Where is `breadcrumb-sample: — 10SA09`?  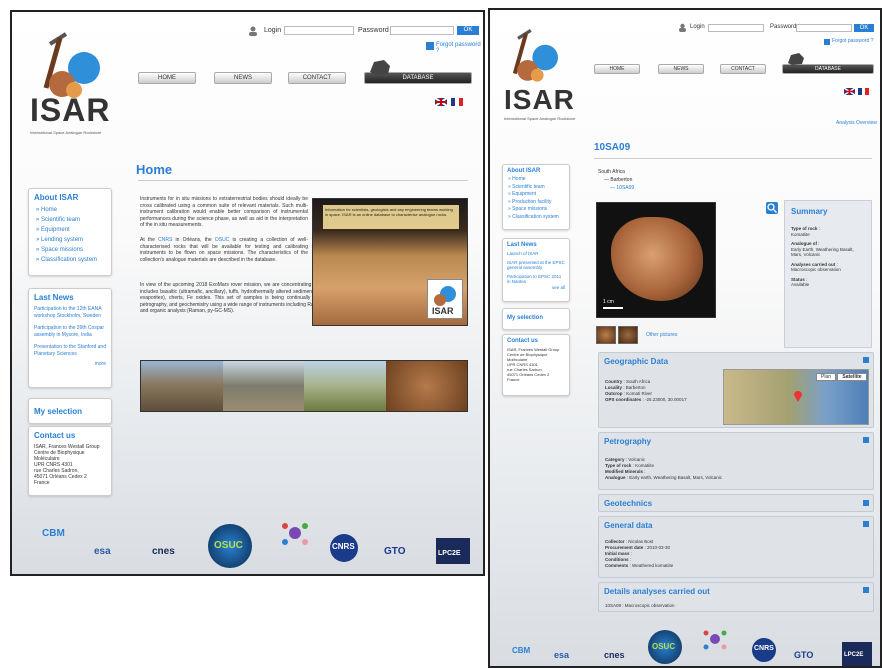 breadcrumb-sample: — 10SA09 is located at coordinates (622, 188).